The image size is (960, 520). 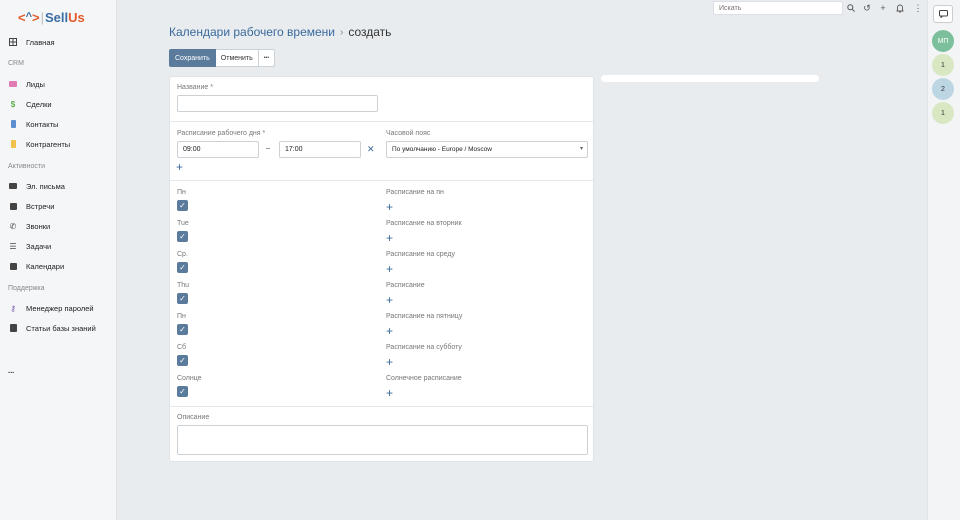 What do you see at coordinates (277, 103) in the screenshot?
I see `name-input` at bounding box center [277, 103].